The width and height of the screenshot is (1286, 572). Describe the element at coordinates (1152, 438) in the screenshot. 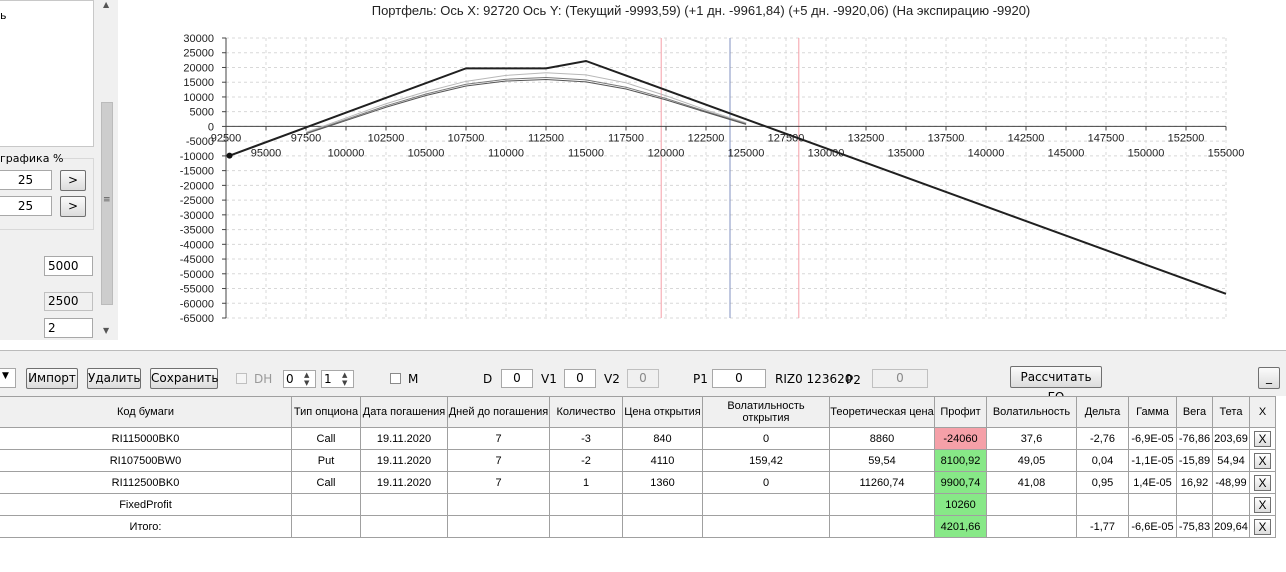

I see `cell-gamma: -6,9E-05` at that location.